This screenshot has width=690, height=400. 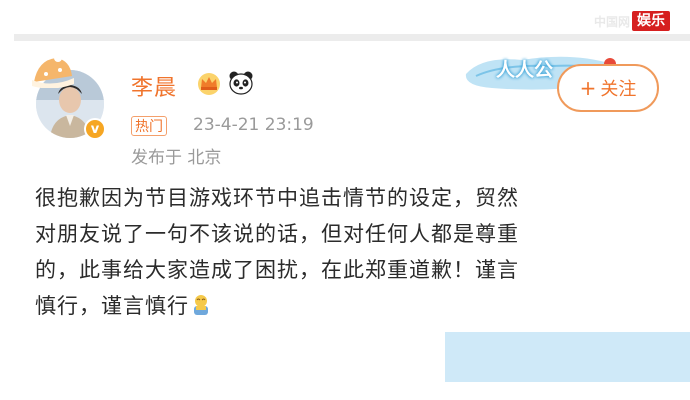 What do you see at coordinates (95, 129) in the screenshot?
I see `verified-badge-icon: v` at bounding box center [95, 129].